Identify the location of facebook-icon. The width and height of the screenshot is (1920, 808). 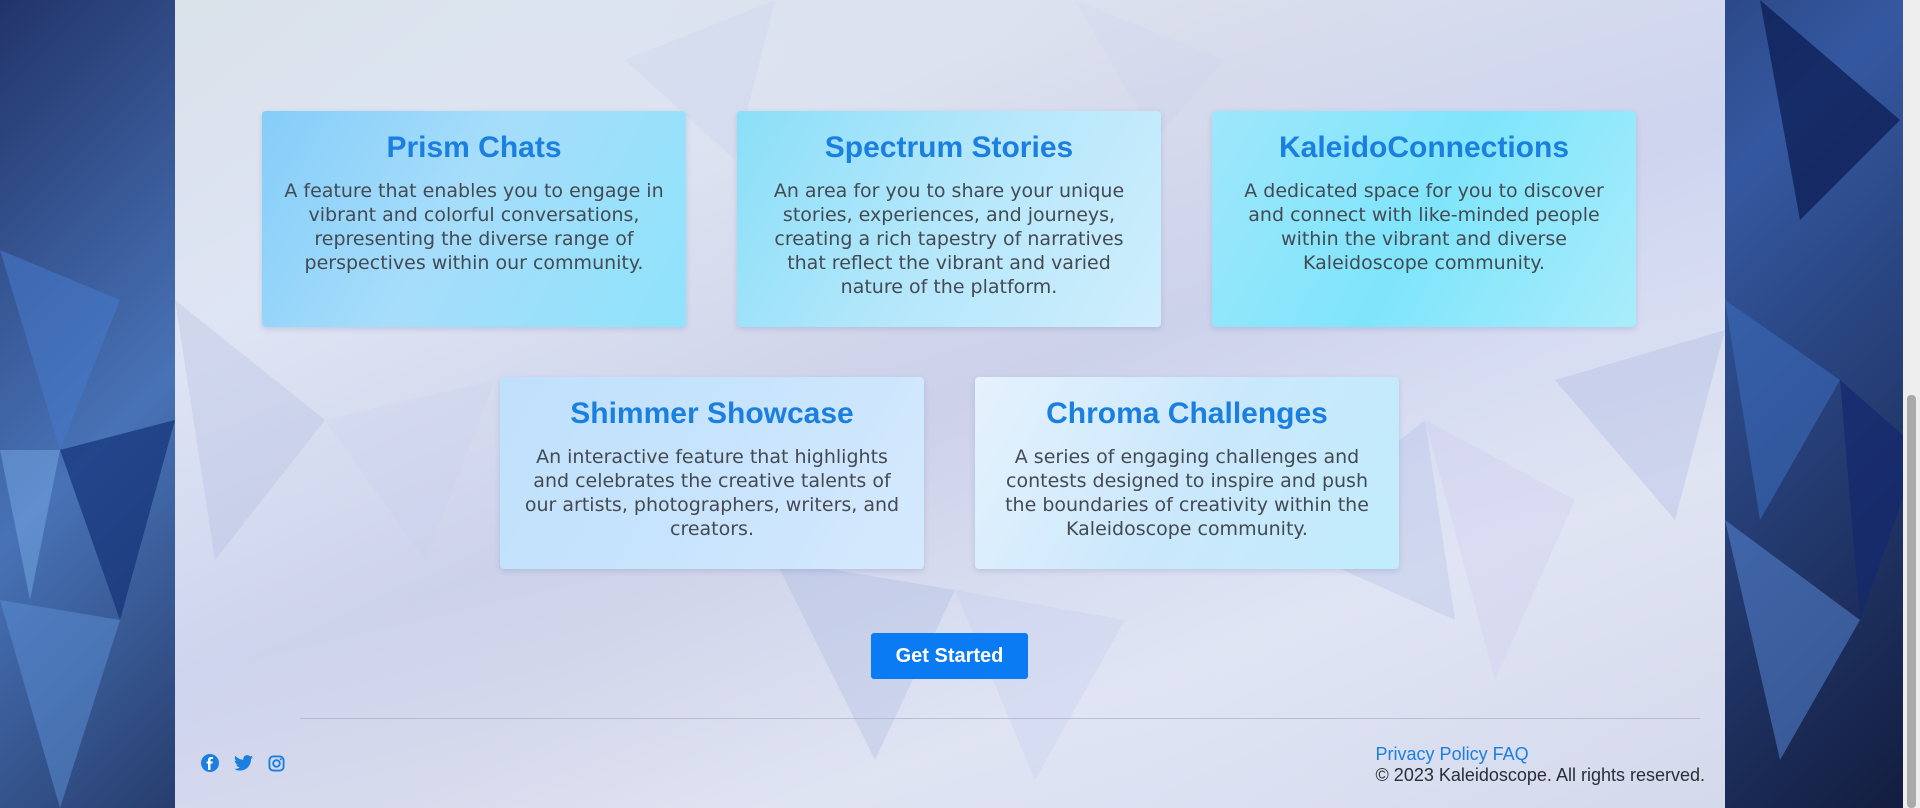
(210, 763).